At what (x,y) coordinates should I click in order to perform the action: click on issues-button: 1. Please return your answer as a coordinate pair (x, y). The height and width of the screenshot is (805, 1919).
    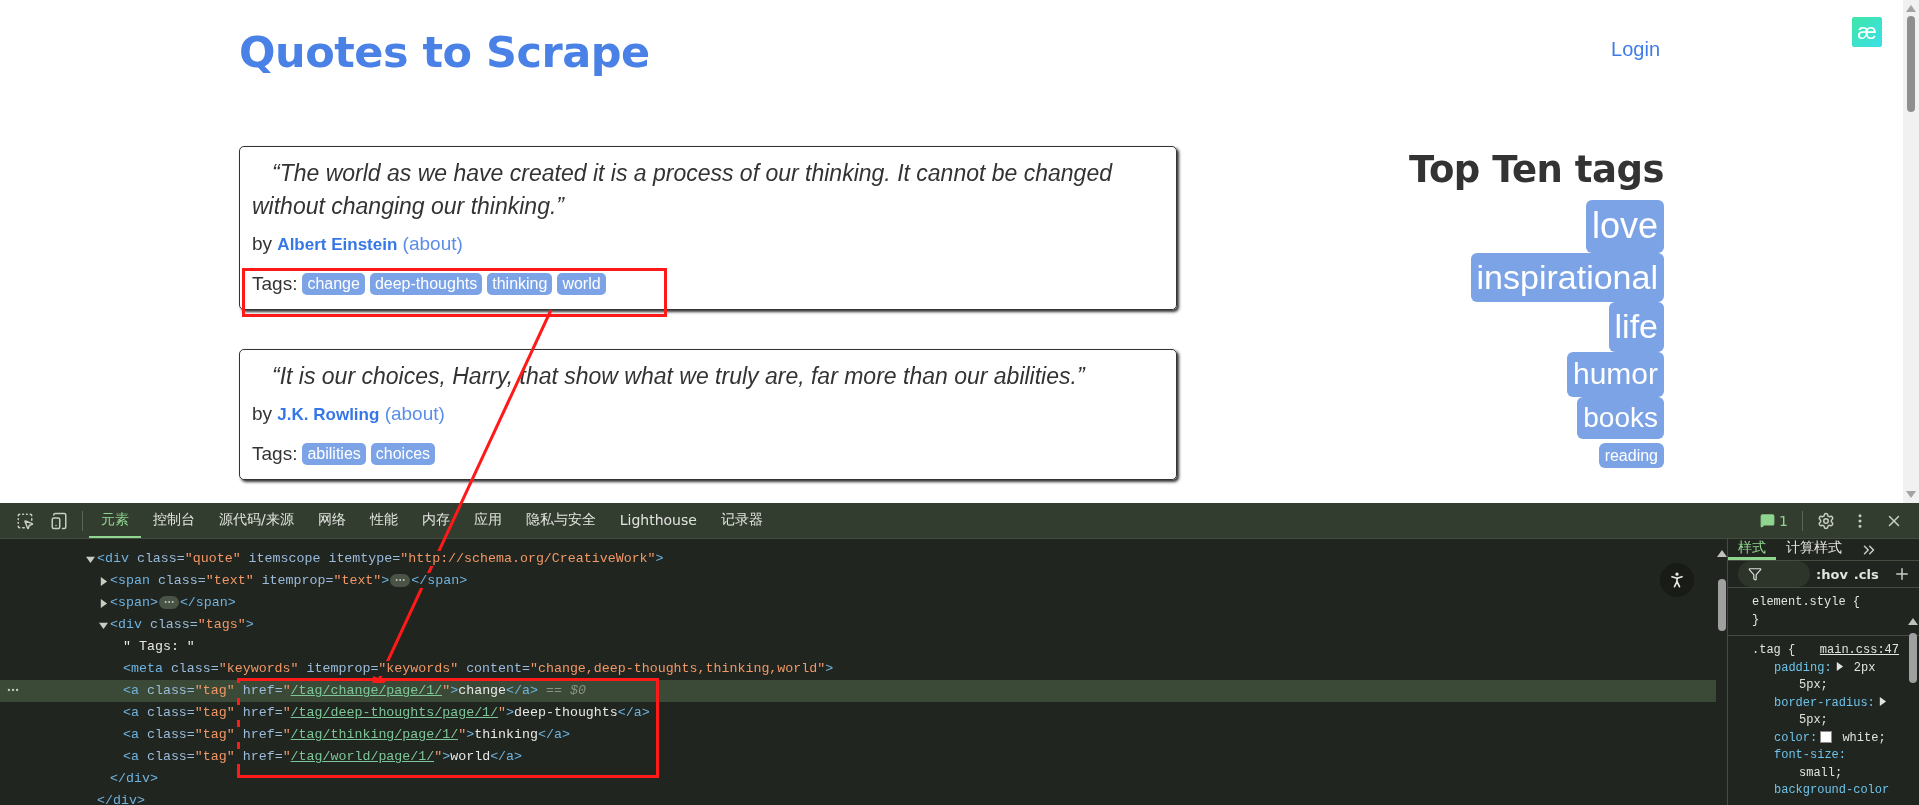
    Looking at the image, I should click on (1774, 520).